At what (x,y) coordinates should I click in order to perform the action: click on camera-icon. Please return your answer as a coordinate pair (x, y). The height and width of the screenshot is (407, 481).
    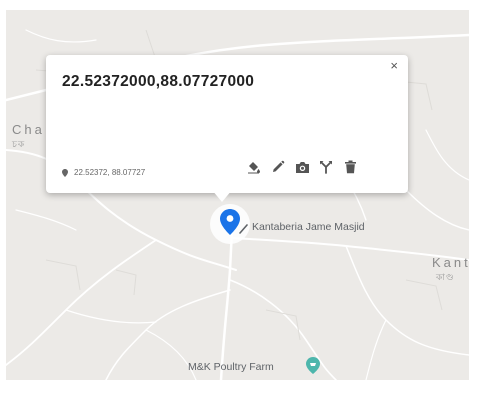
    Looking at the image, I should click on (302, 167).